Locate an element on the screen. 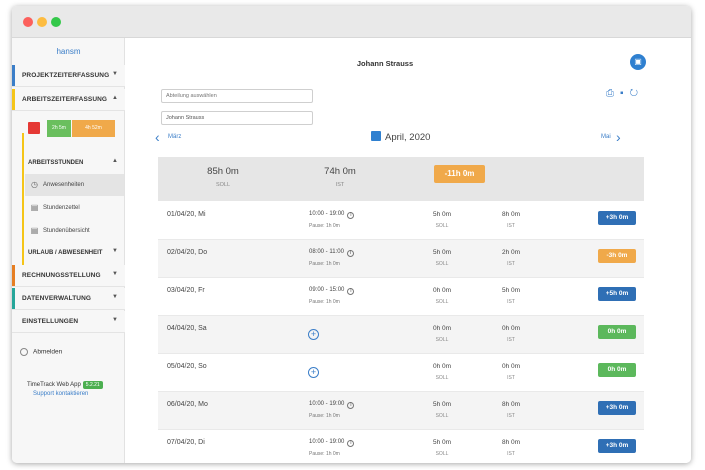 The image size is (705, 470). chevron-right-icon: › is located at coordinates (618, 137).